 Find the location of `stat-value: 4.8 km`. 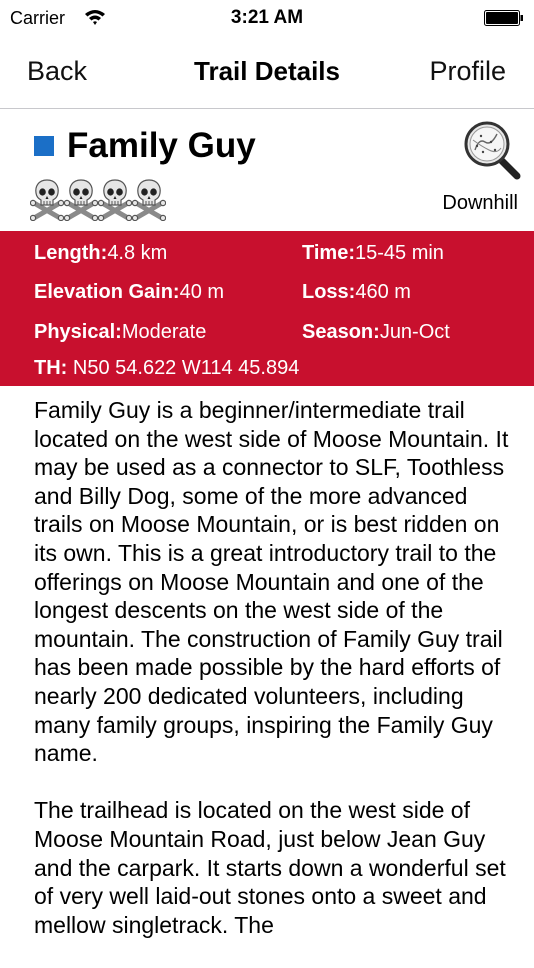

stat-value: 4.8 km is located at coordinates (137, 253).